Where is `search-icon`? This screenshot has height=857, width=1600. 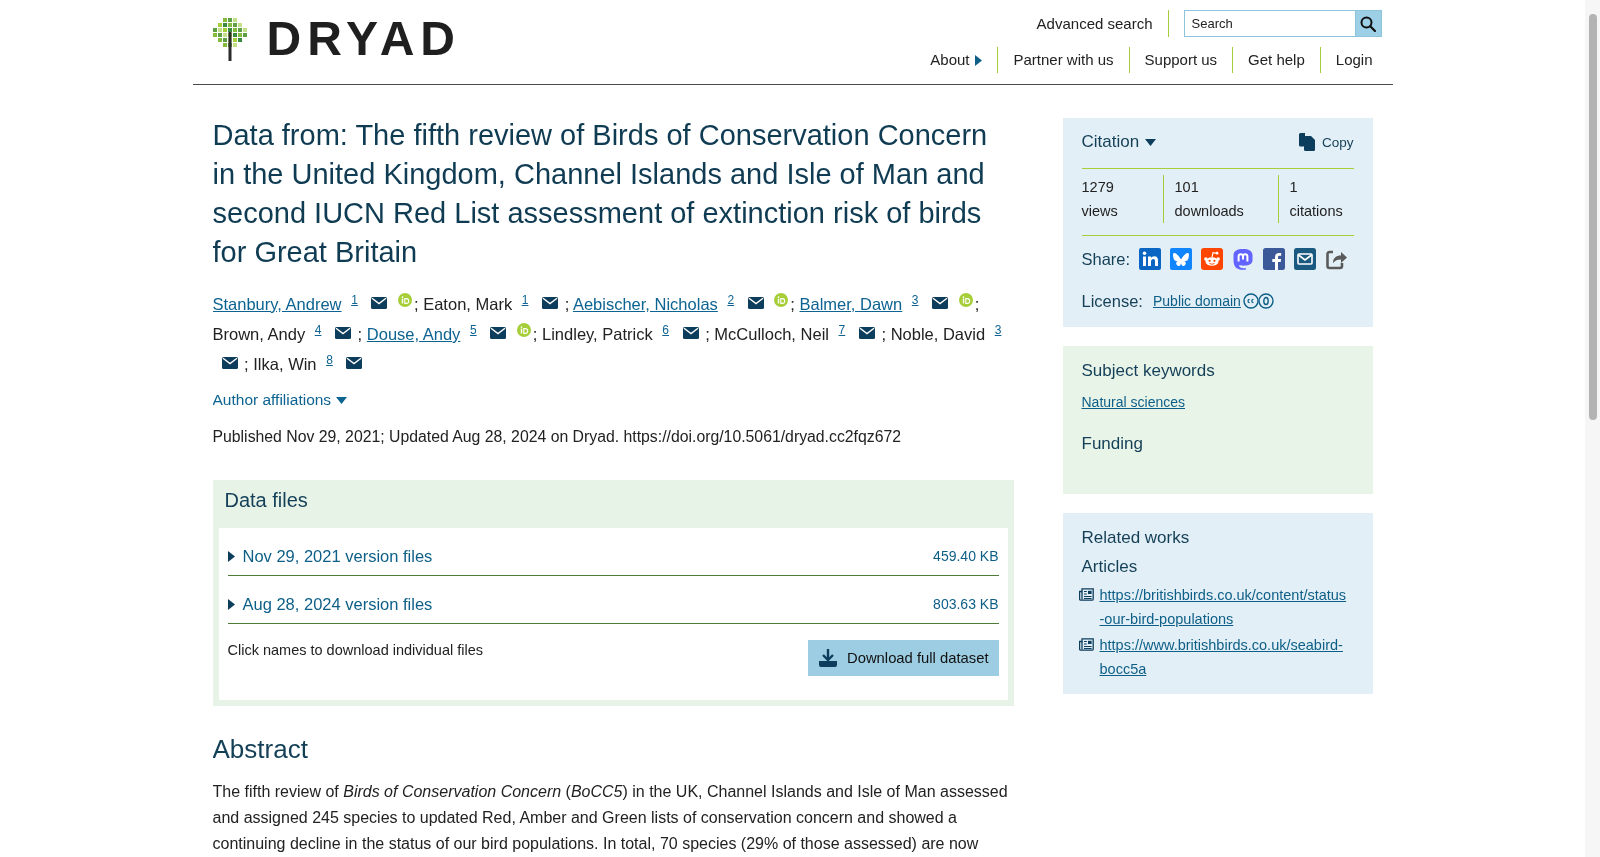
search-icon is located at coordinates (1368, 23).